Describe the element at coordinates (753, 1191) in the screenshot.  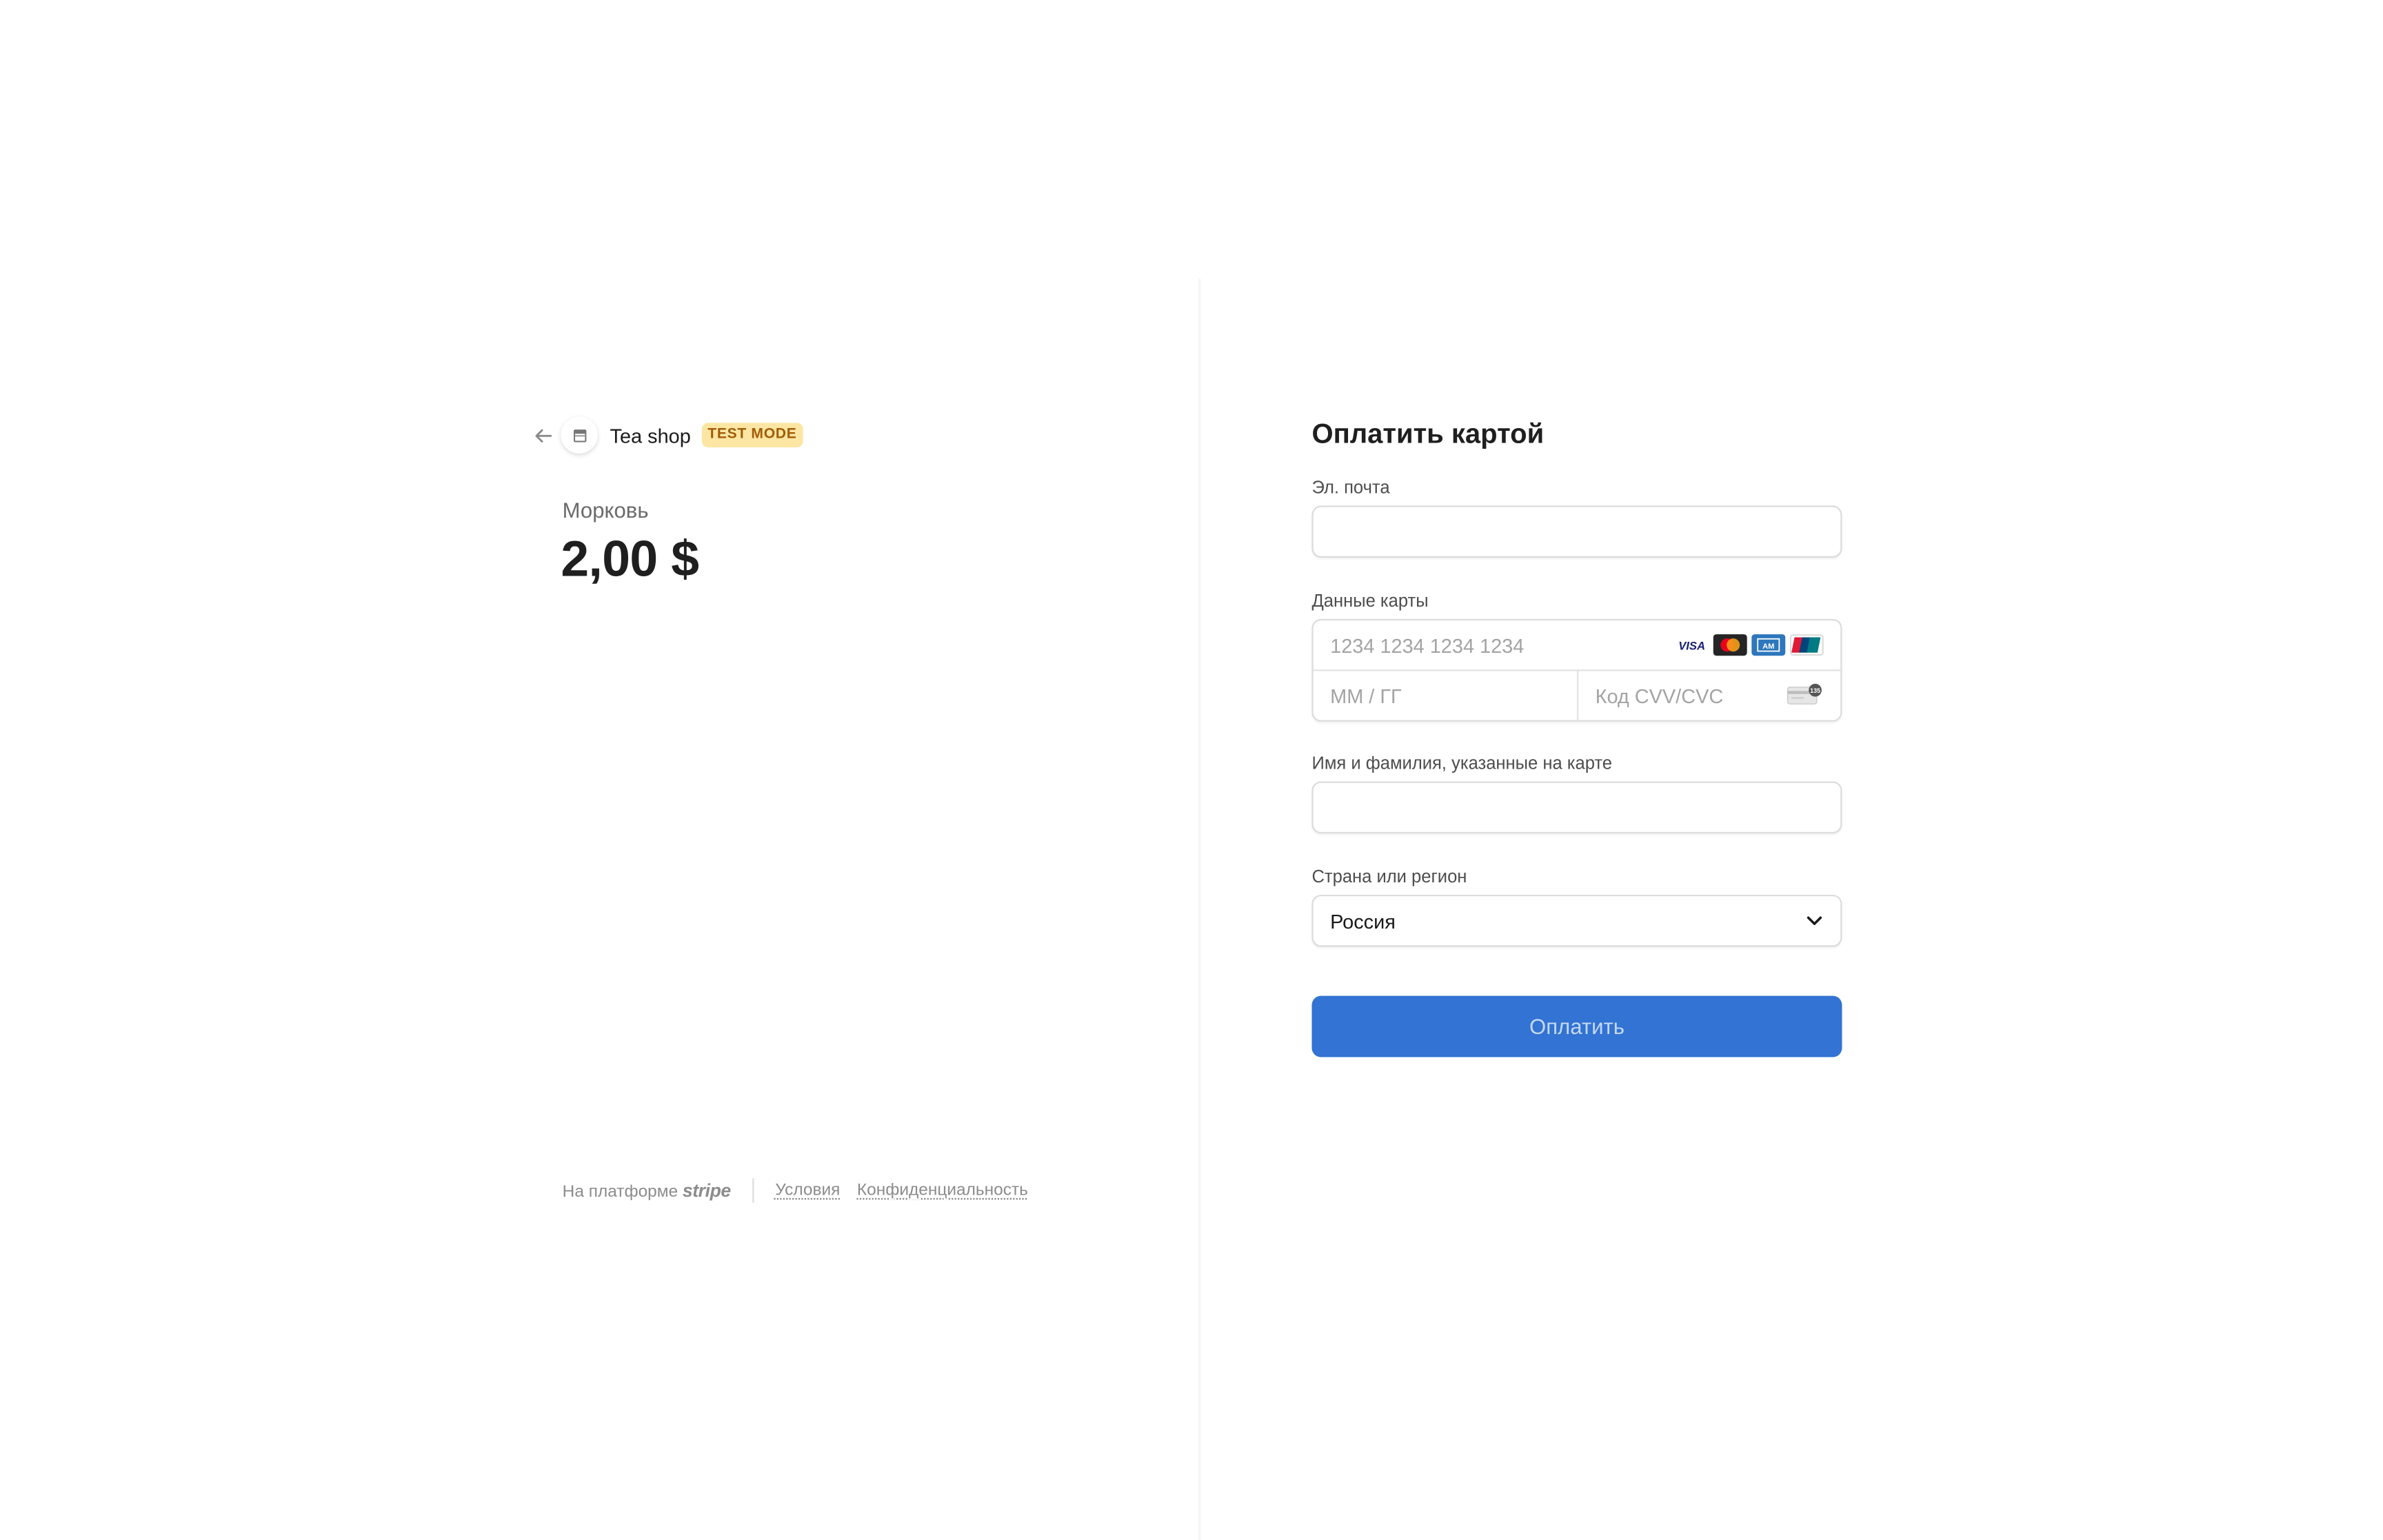
I see `footer-divider` at that location.